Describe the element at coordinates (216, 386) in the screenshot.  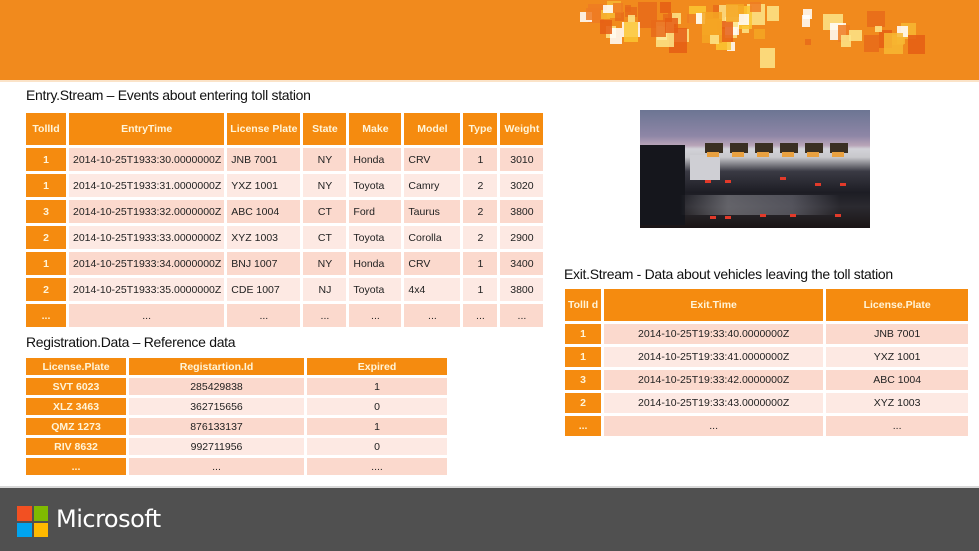
I see `table-cell: 285429838` at that location.